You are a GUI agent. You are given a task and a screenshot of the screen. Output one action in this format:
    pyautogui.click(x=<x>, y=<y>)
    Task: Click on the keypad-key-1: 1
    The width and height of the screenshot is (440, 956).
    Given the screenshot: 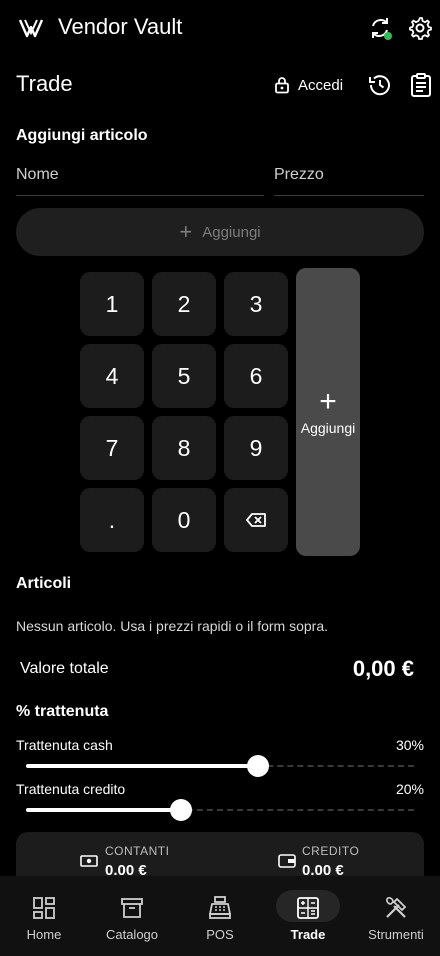 What is the action you would take?
    pyautogui.click(x=112, y=304)
    